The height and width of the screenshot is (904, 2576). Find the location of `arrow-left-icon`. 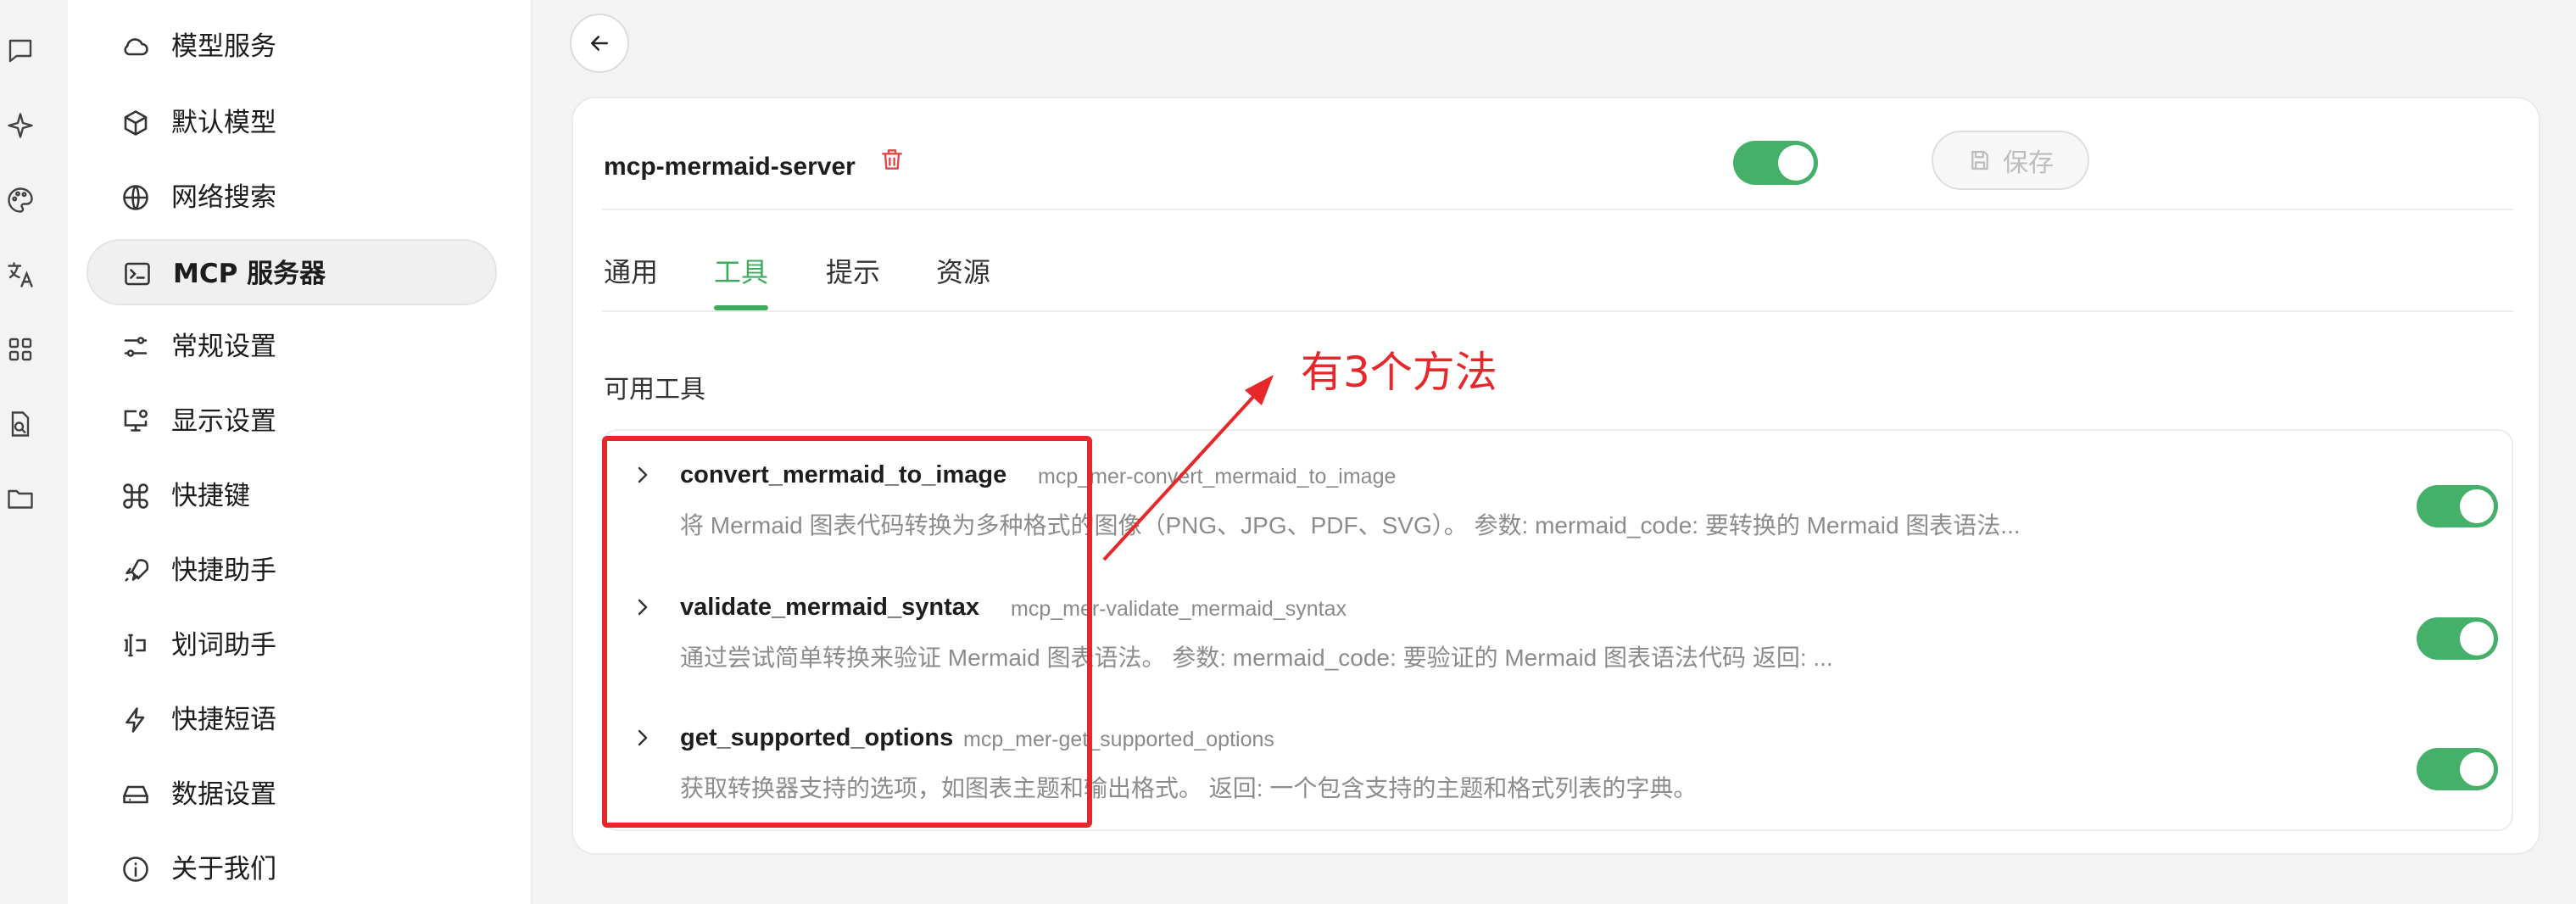

arrow-left-icon is located at coordinates (599, 43).